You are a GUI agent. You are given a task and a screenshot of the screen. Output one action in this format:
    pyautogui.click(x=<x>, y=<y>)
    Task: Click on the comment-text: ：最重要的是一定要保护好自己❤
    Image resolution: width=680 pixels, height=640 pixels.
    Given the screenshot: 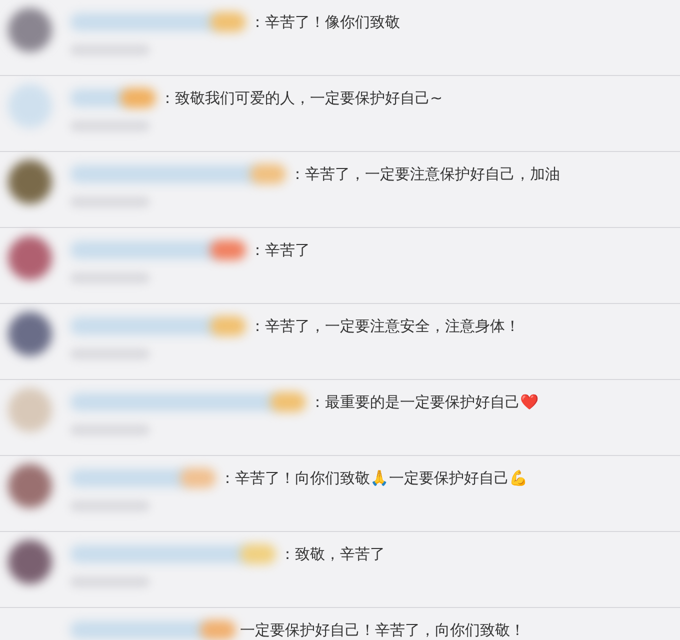 What is the action you would take?
    pyautogui.click(x=424, y=402)
    